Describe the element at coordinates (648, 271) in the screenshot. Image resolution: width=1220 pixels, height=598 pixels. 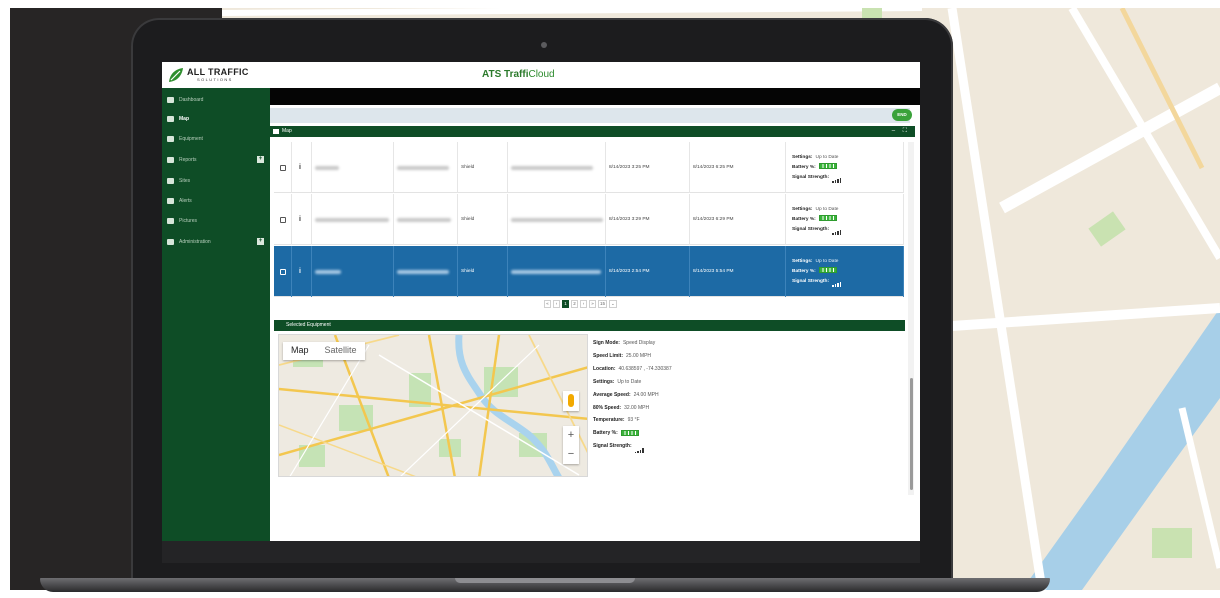
I see `start-time-cell: 8/14/2023 2:54 PM` at that location.